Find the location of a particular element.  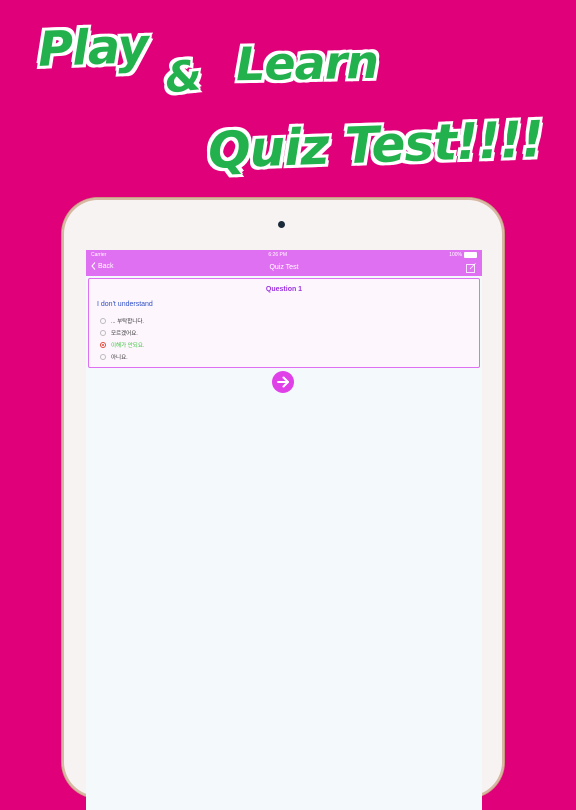

next-question-button is located at coordinates (283, 382).